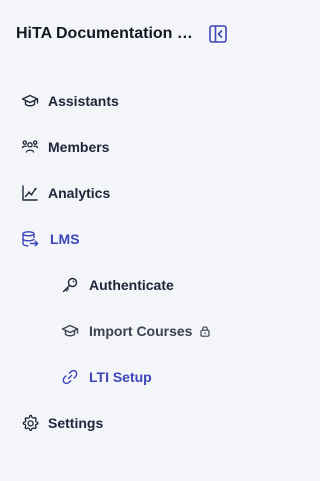 This screenshot has height=481, width=320. Describe the element at coordinates (131, 285) in the screenshot. I see `nav-label-authenticate: Authenticate` at that location.